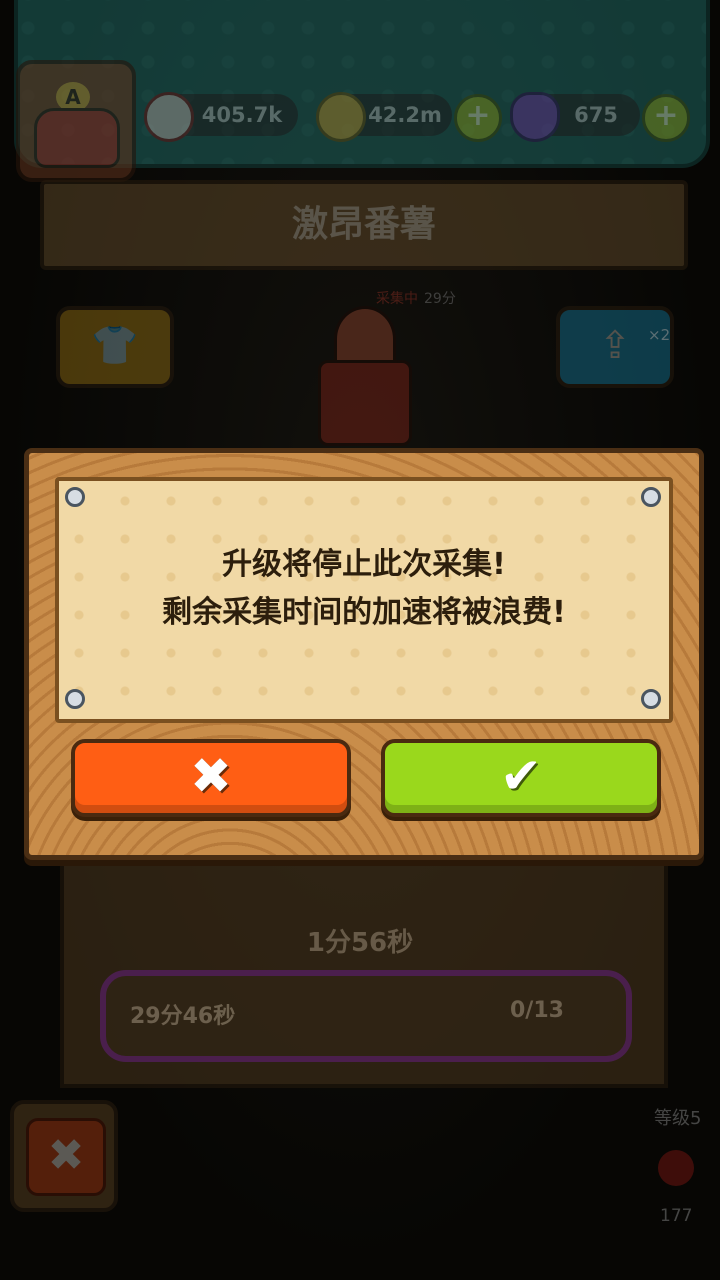 This screenshot has width=720, height=1280. I want to click on dialog-message-line2: 剩余采集时间的加速将被浪费!, so click(364, 612).